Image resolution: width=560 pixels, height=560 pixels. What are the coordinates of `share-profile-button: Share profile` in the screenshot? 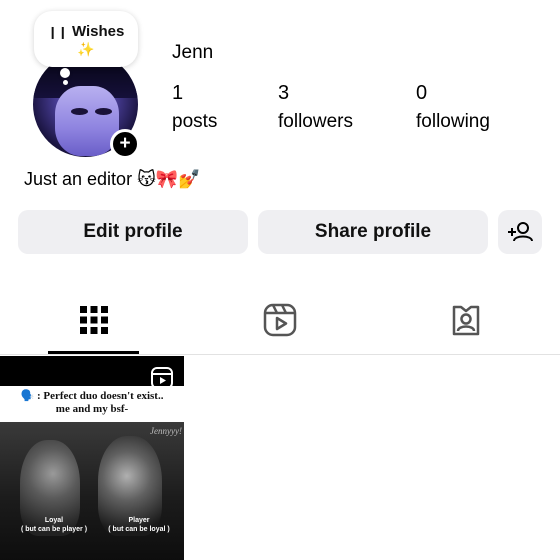 It's located at (373, 232).